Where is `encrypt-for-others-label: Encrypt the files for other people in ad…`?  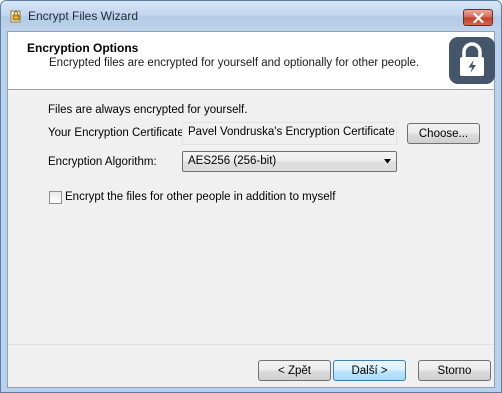
encrypt-for-others-label: Encrypt the files for other people in ad… is located at coordinates (200, 197).